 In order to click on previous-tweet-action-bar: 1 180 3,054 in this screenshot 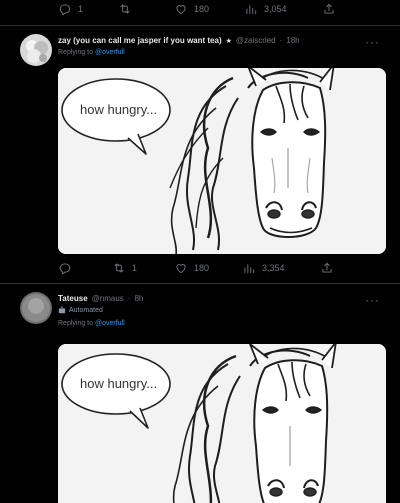, I will do `click(200, 12)`.